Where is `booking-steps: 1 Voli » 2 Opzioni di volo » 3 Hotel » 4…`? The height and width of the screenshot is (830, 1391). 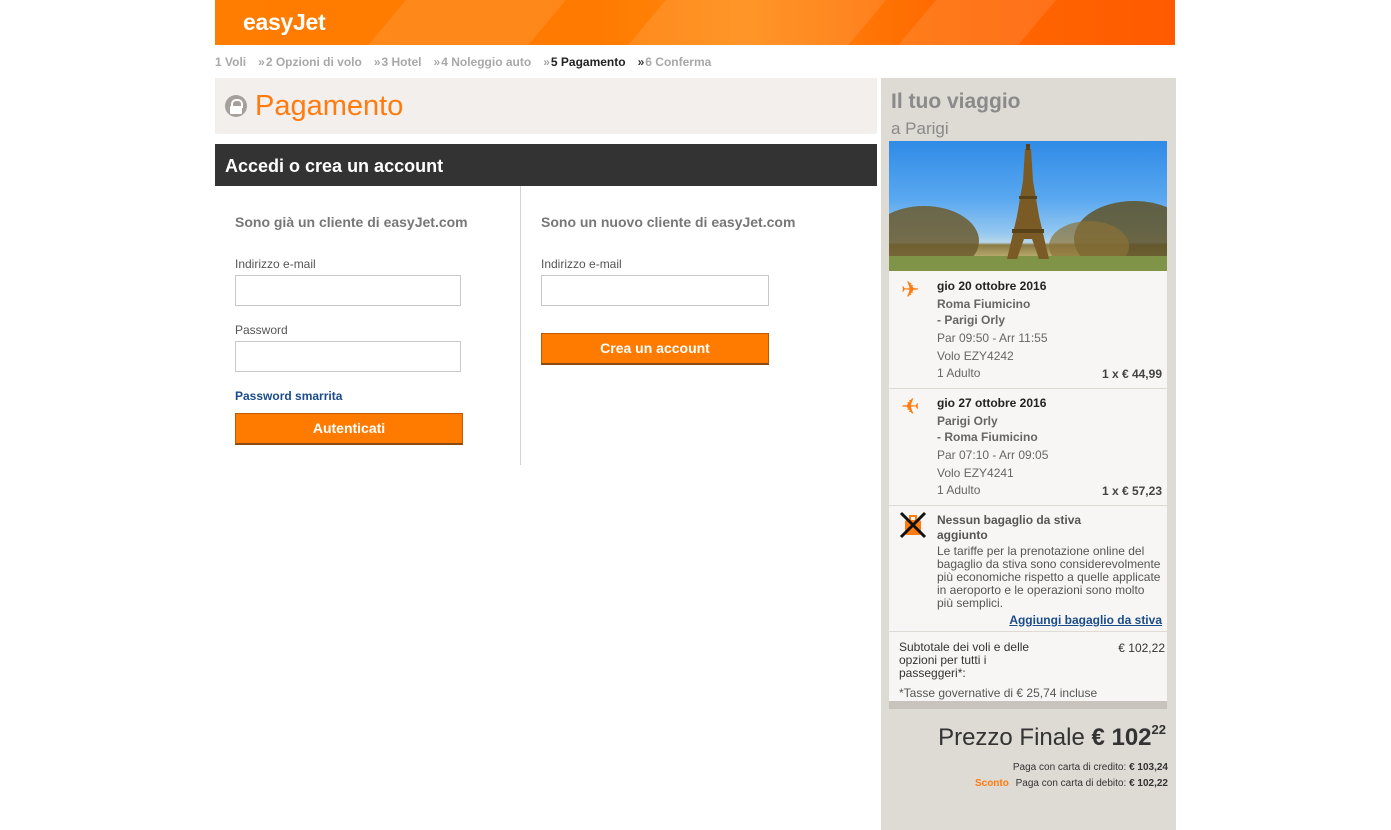 booking-steps: 1 Voli » 2 Opzioni di volo » 3 Hotel » 4… is located at coordinates (463, 62).